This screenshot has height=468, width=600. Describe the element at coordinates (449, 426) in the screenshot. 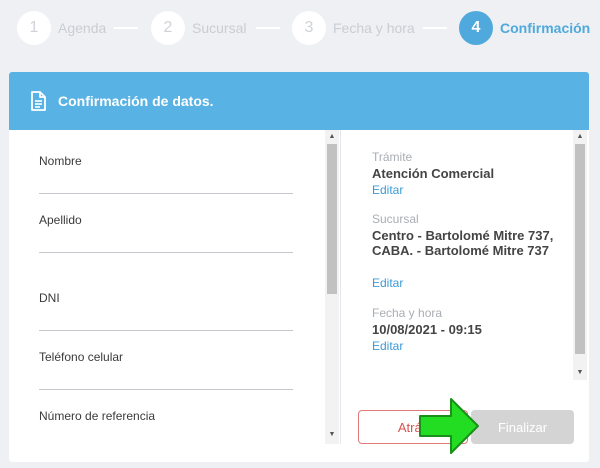

I see `pointer-arrow-icon` at that location.